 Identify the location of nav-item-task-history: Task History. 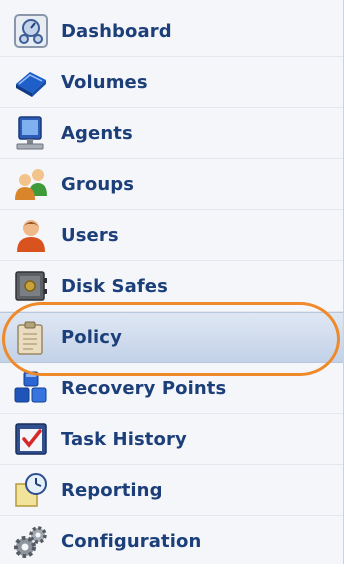
(171, 439).